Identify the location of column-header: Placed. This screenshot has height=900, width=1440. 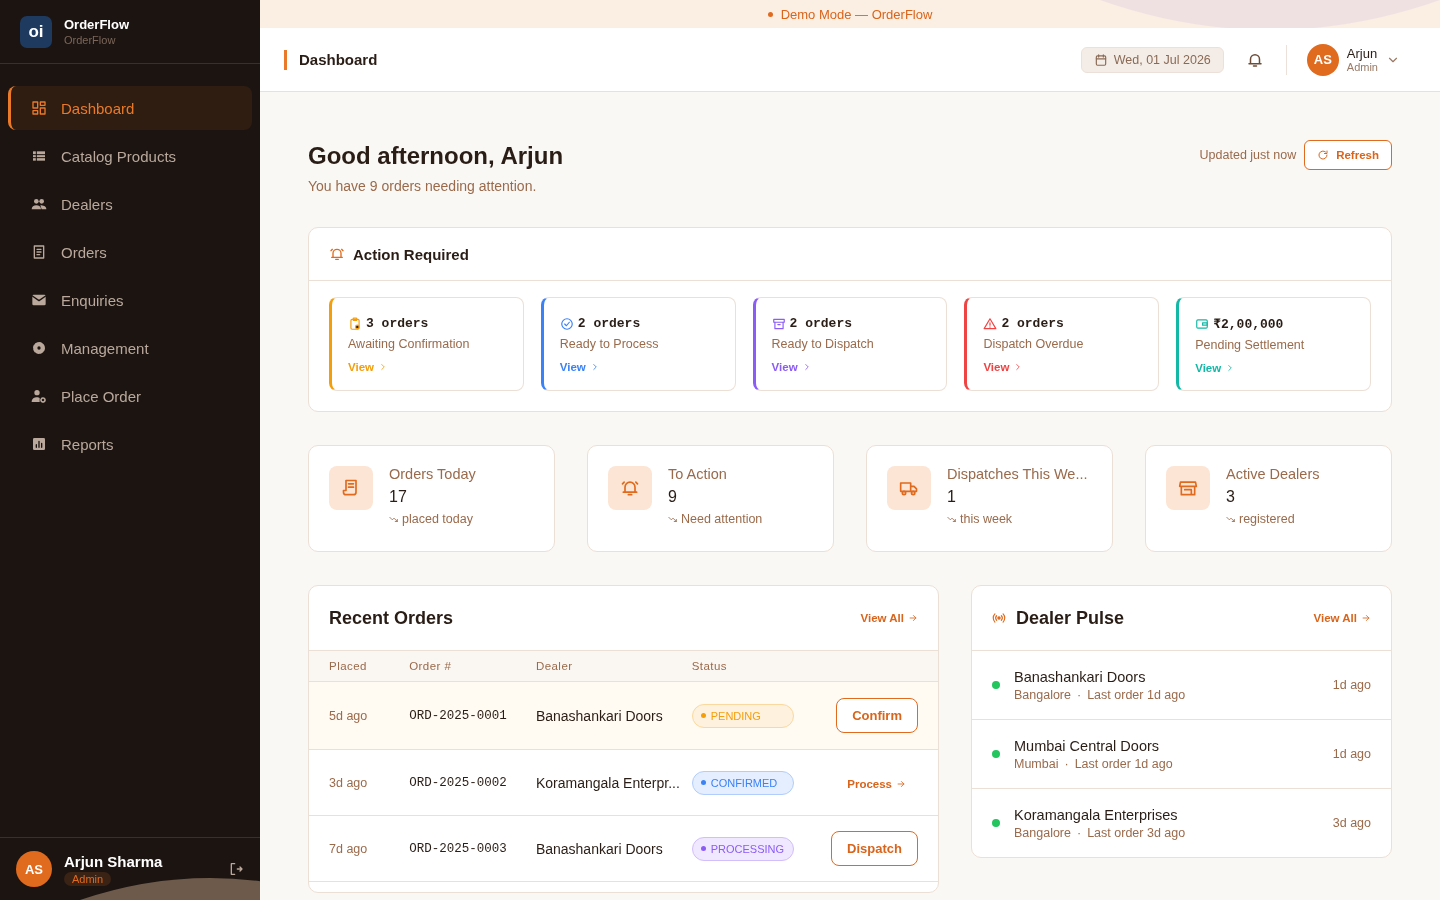
(351, 666).